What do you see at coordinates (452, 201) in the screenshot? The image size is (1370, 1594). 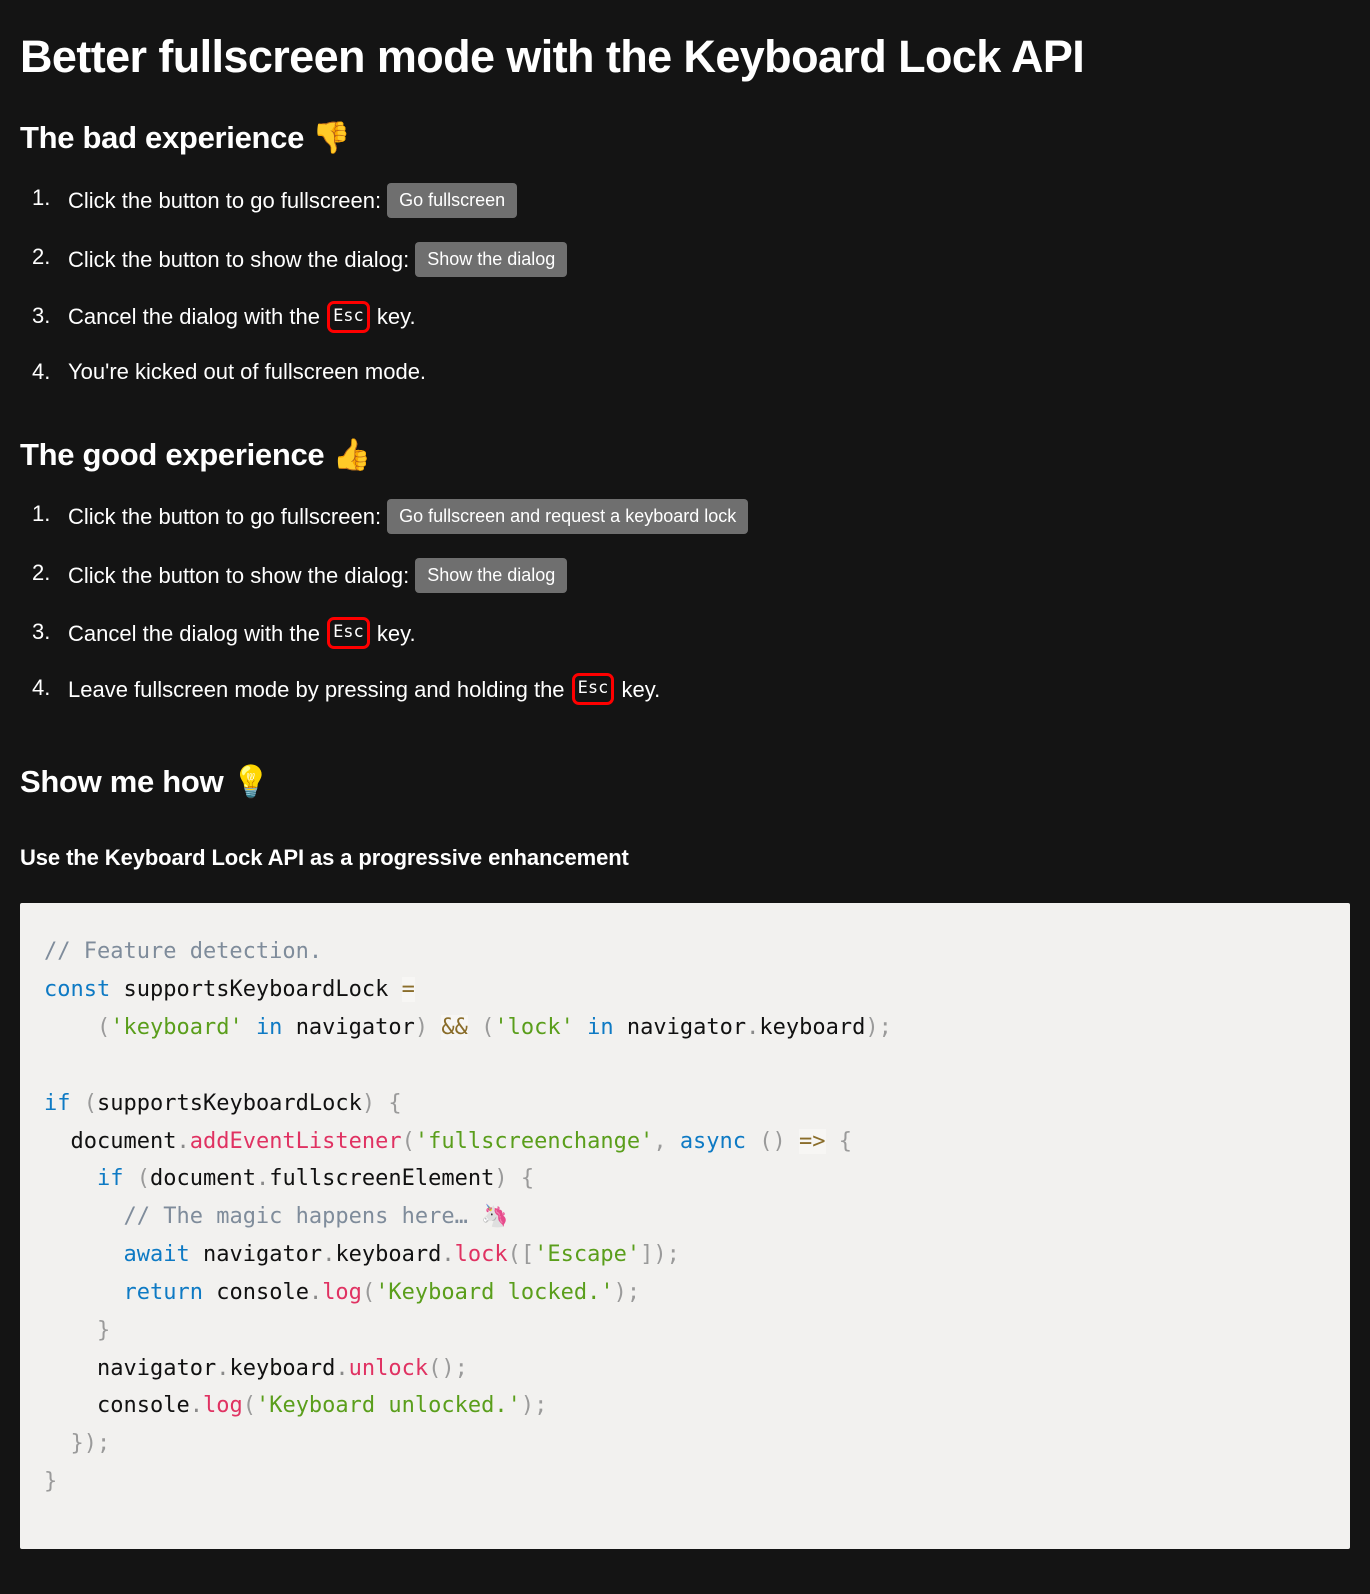 I see `go-fullscreen-button: Go fullscreen` at bounding box center [452, 201].